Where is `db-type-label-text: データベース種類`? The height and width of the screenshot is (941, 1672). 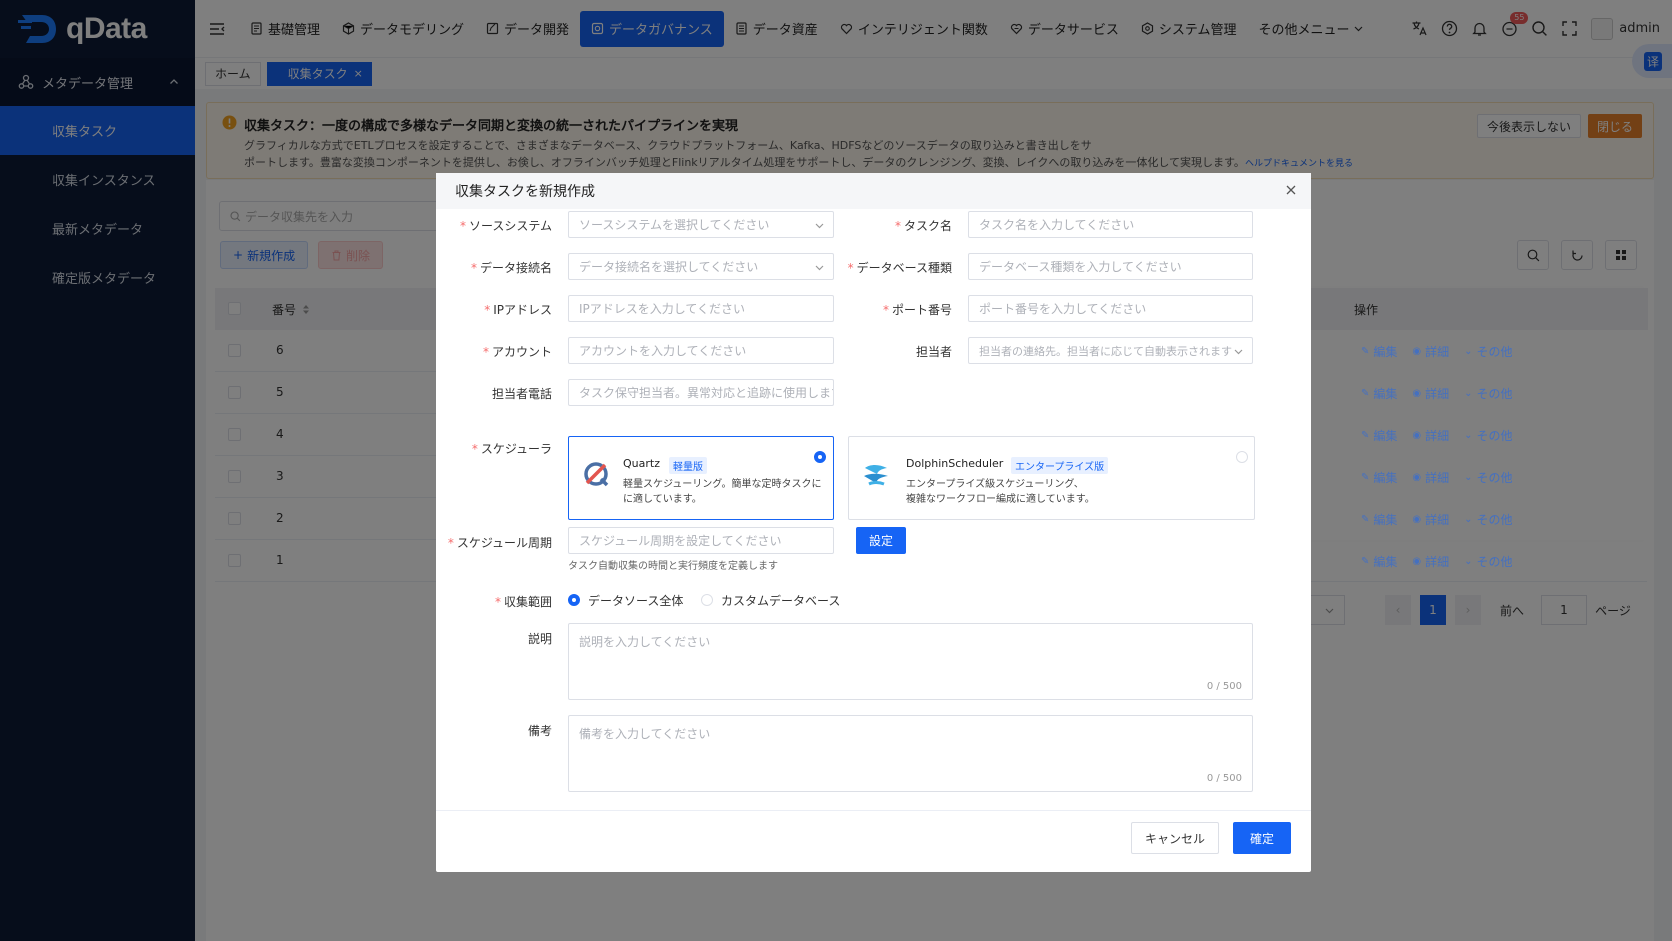
db-type-label-text: データベース種類 is located at coordinates (904, 268).